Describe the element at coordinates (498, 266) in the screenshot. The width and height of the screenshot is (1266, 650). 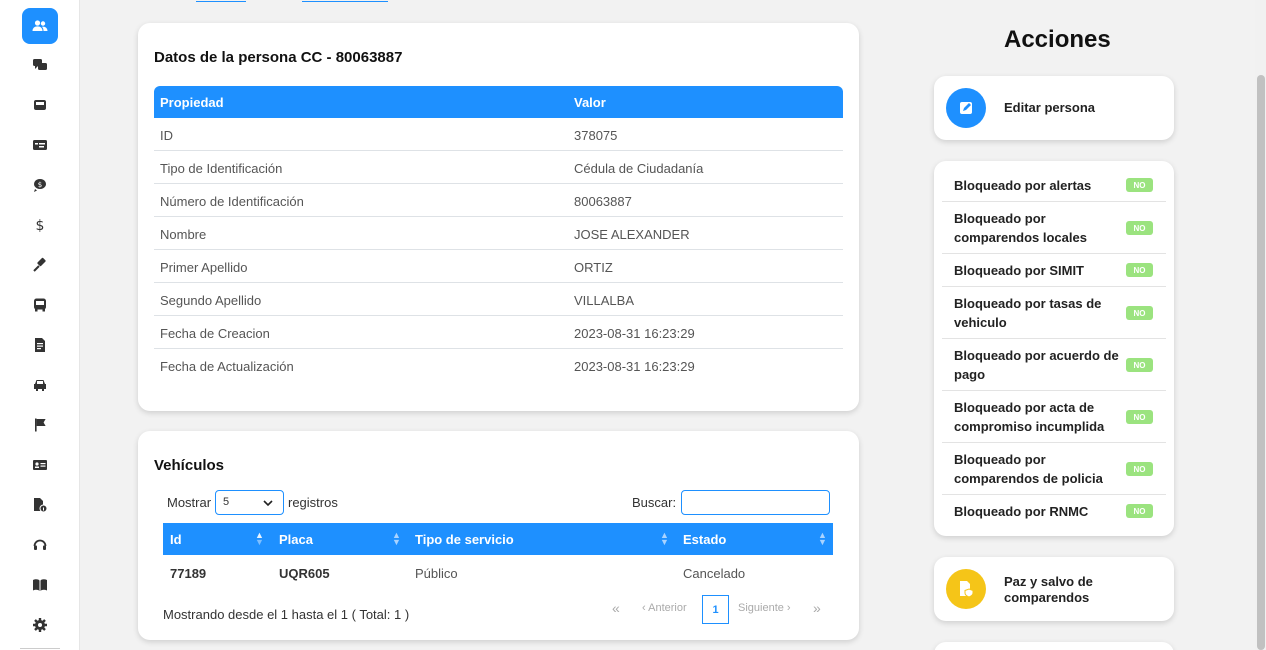
I see `table-row: Primer Apellido ORTIZ` at that location.